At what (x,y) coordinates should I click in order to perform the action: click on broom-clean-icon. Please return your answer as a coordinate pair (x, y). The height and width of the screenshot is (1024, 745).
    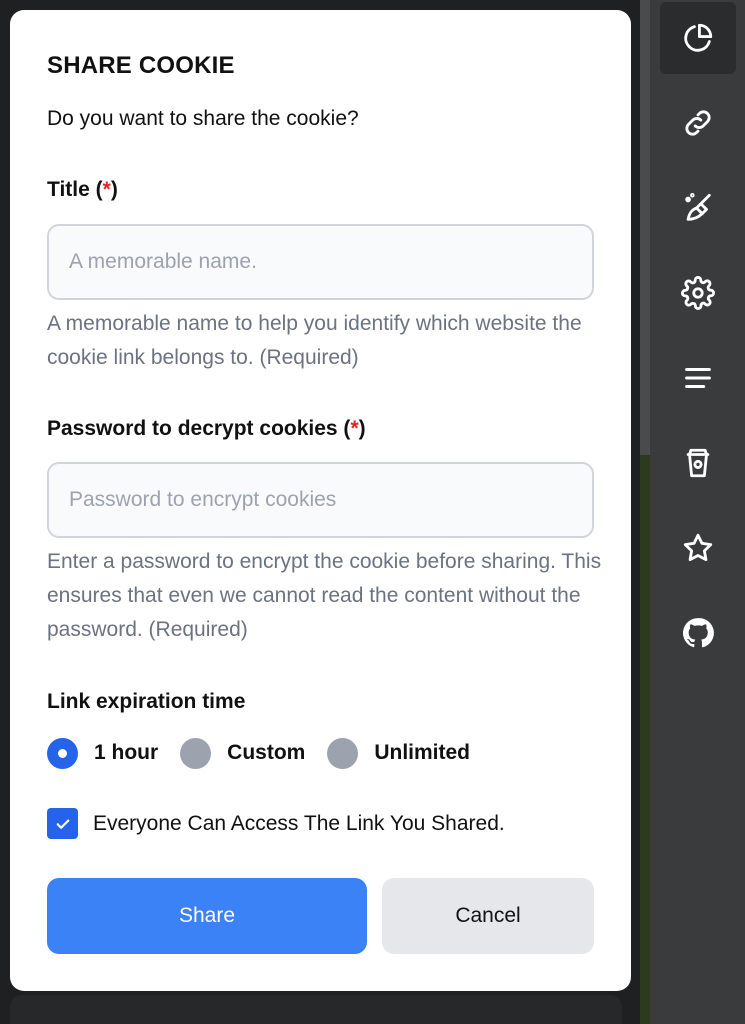
    Looking at the image, I should click on (698, 206).